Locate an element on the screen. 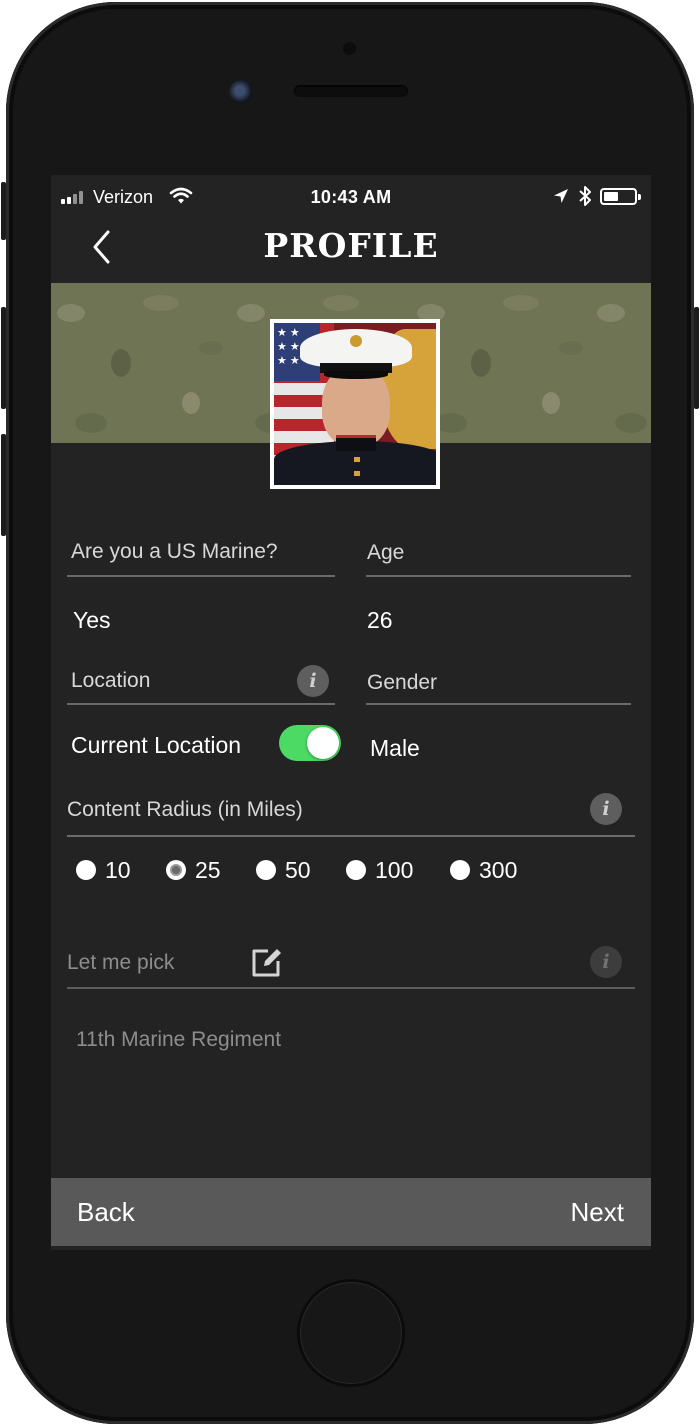  current-location-label: Current Location is located at coordinates (156, 745).